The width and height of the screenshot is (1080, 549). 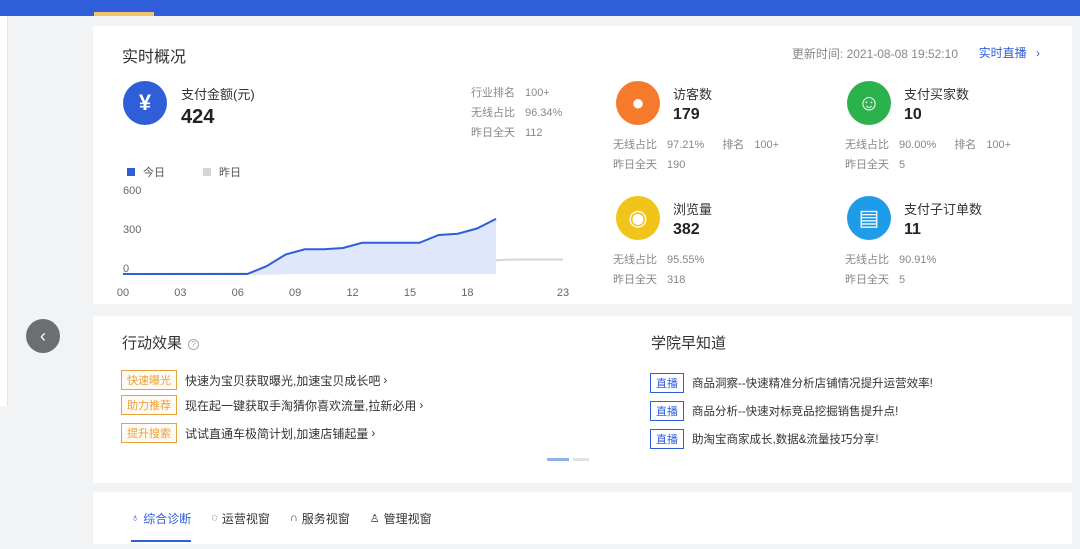 What do you see at coordinates (686, 229) in the screenshot?
I see `pageviews-value: 382` at bounding box center [686, 229].